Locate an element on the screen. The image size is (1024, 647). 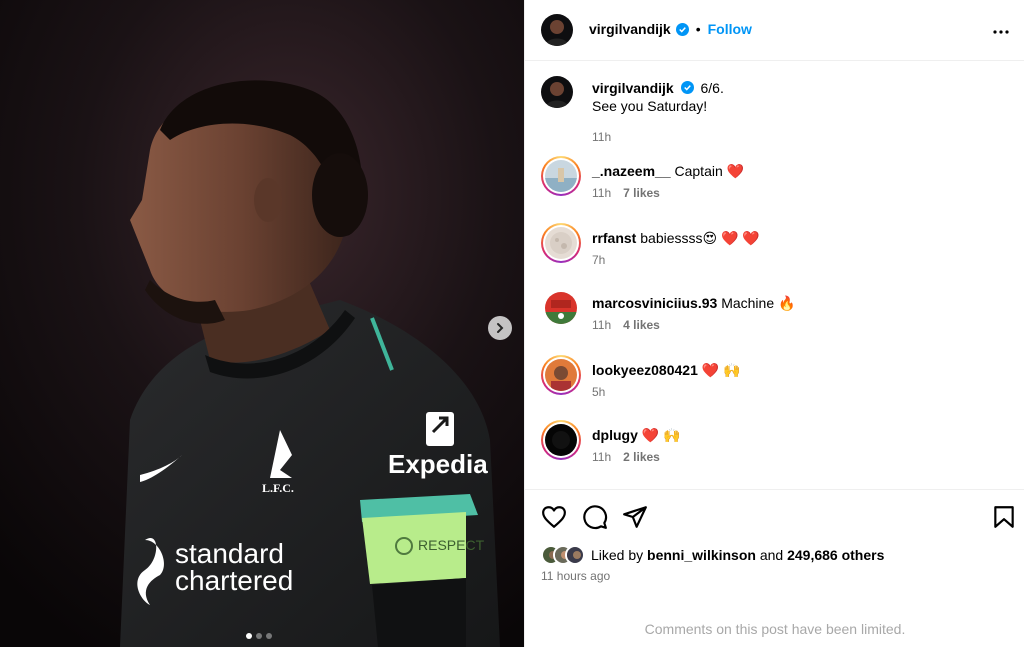
comment-username: lookyeez080421 is located at coordinates (645, 370).